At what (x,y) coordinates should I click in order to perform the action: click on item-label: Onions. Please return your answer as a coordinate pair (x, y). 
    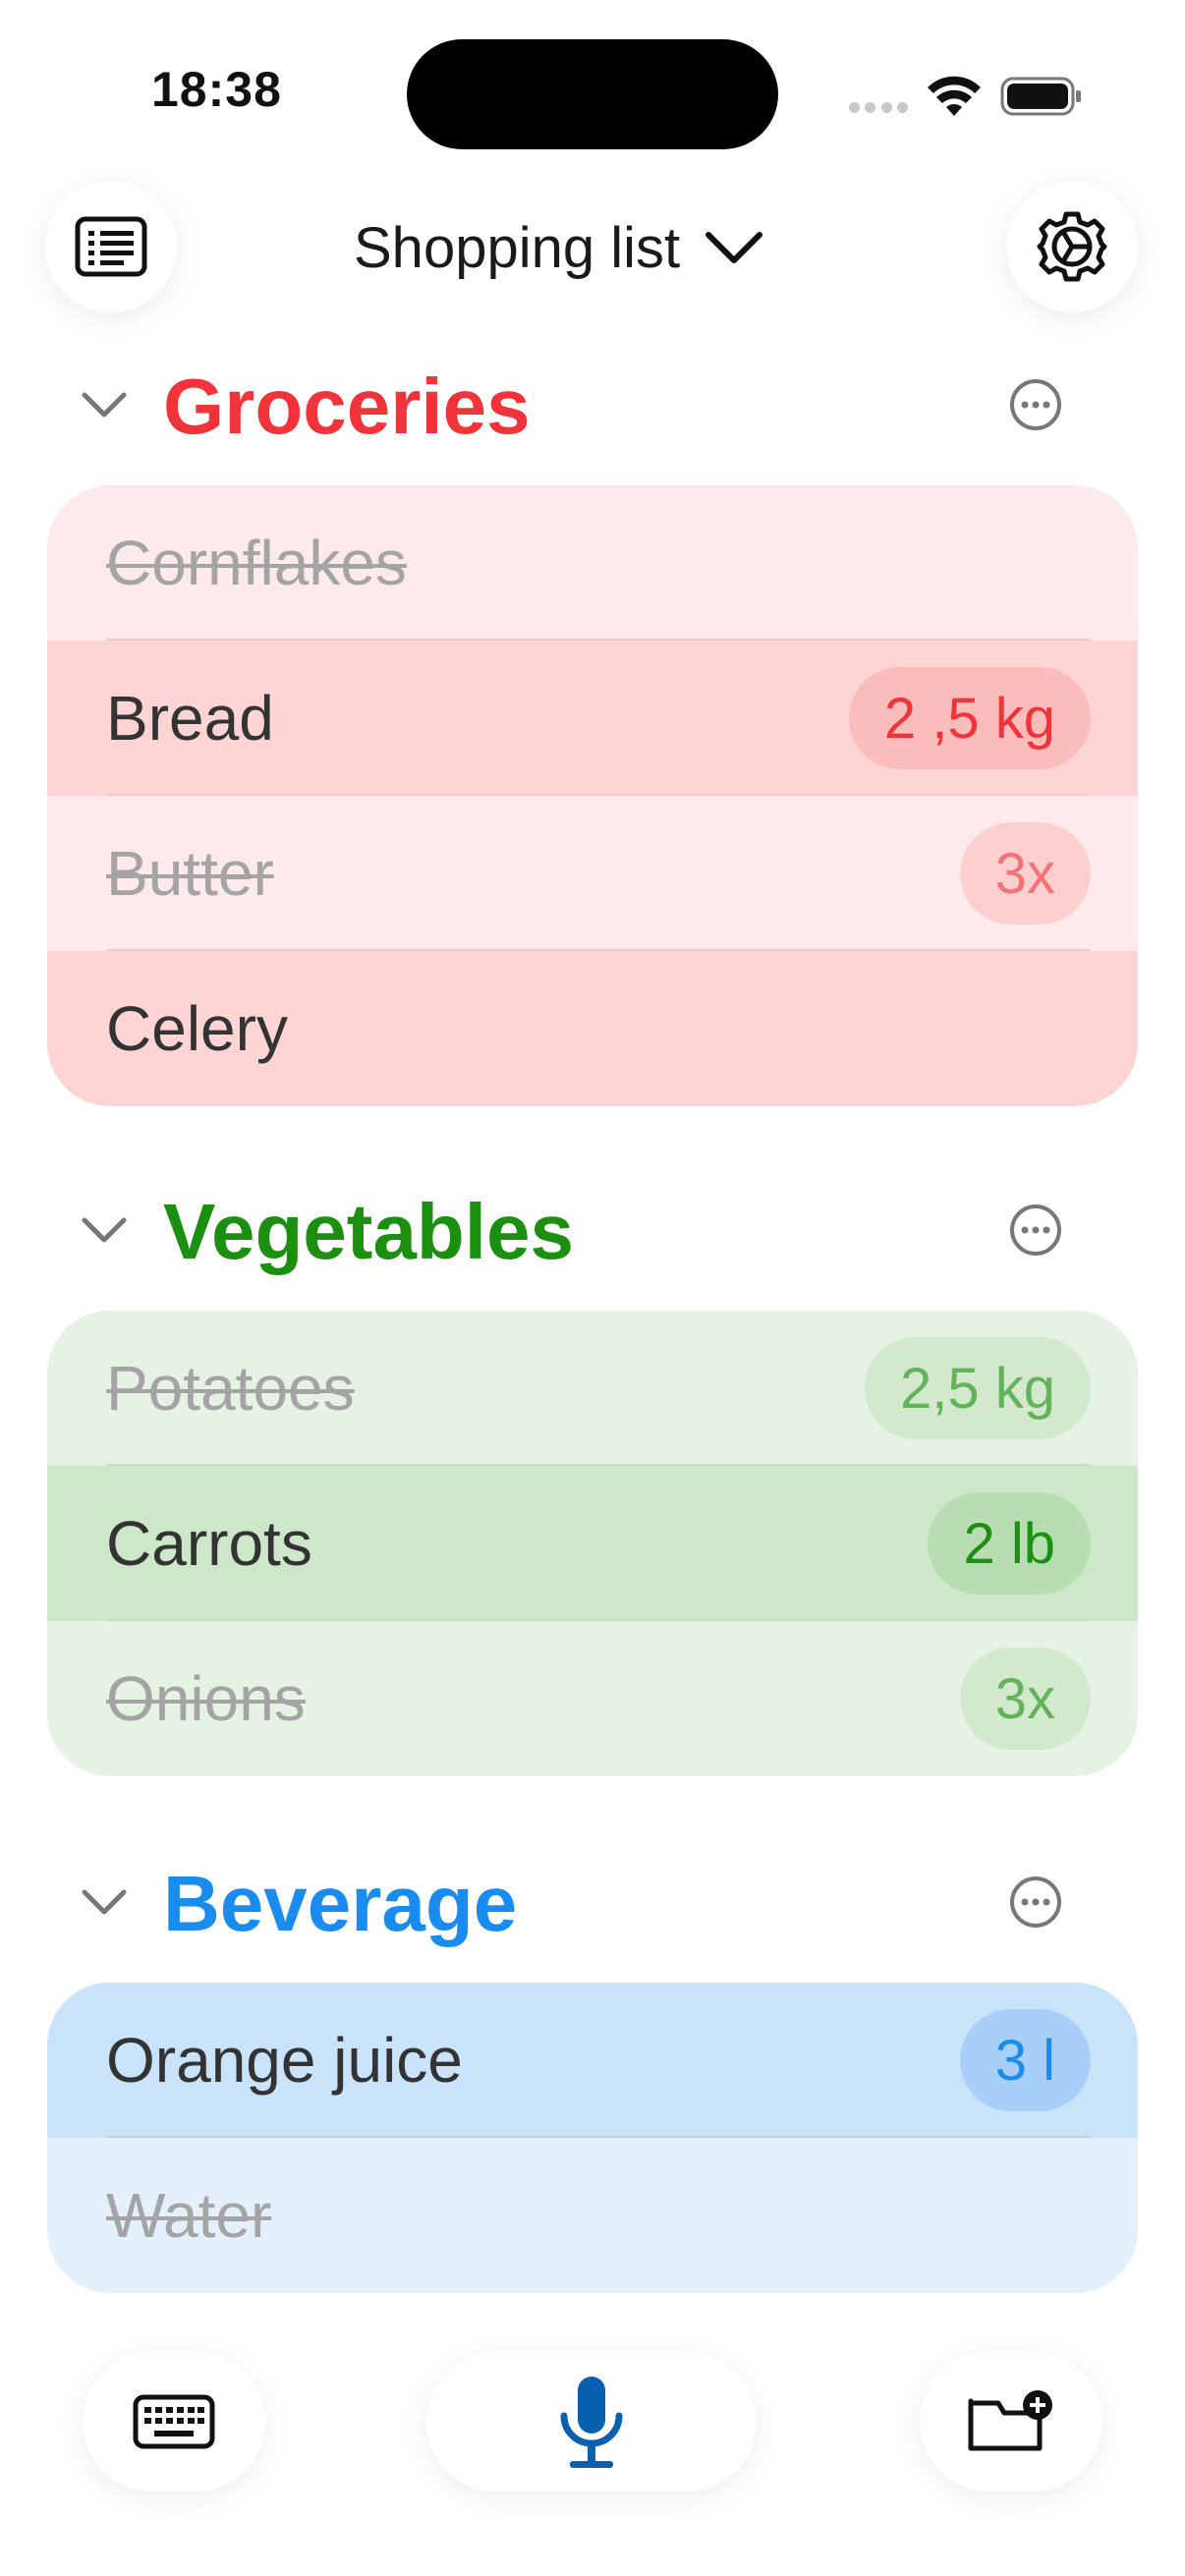
    Looking at the image, I should click on (206, 1698).